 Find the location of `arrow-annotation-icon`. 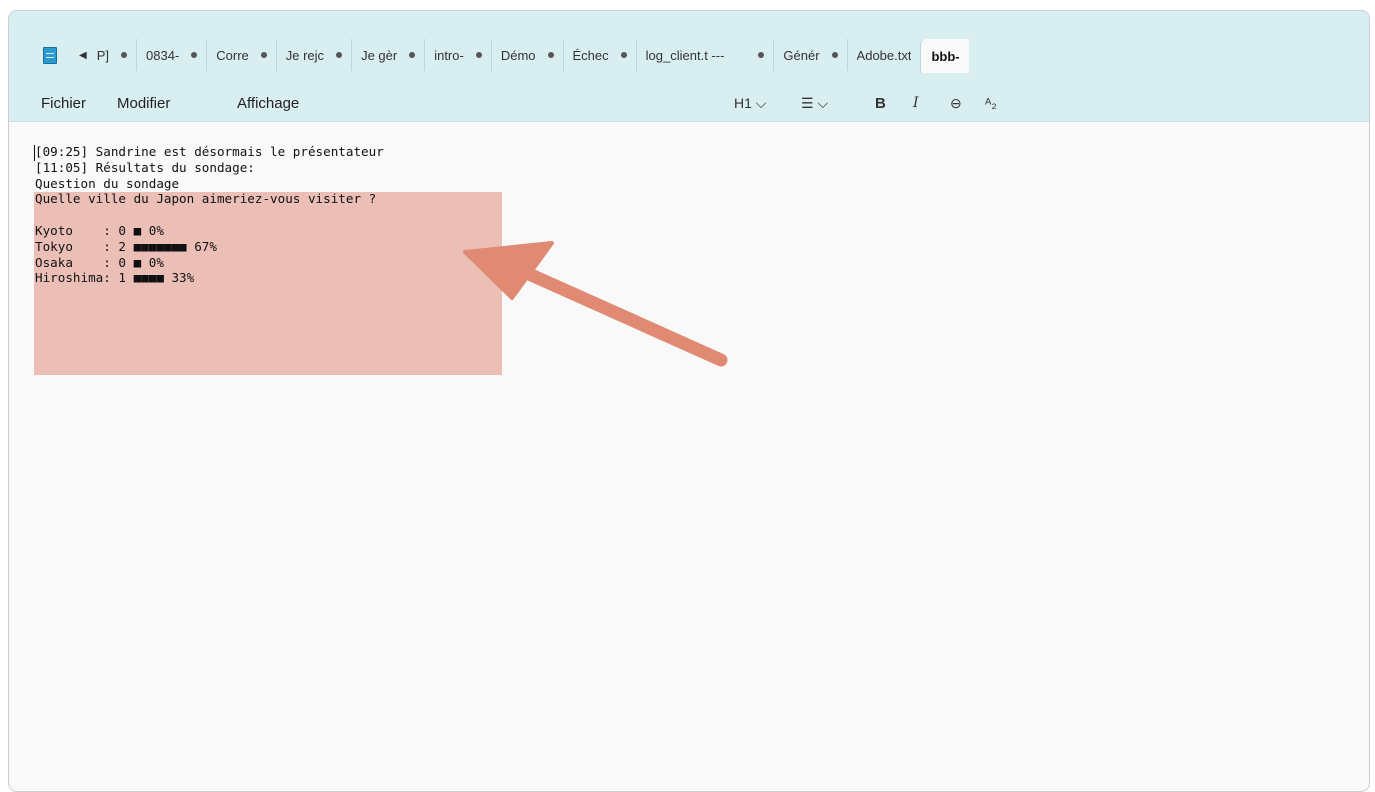

arrow-annotation-icon is located at coordinates (595, 304).